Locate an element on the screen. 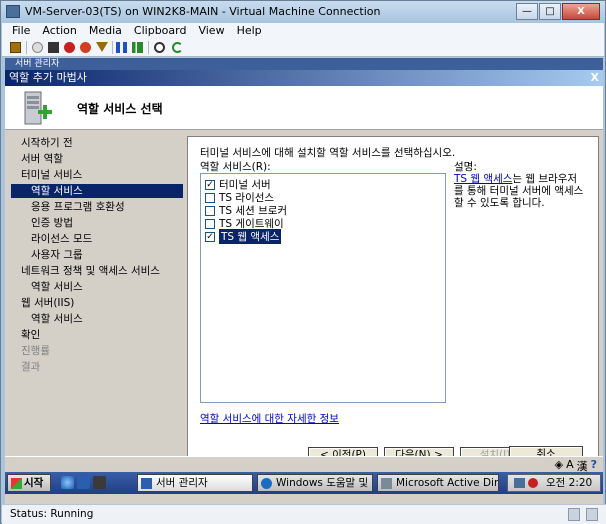 Image resolution: width=606 pixels, height=524 pixels. task-server-manager: 서버 관리자 is located at coordinates (195, 483).